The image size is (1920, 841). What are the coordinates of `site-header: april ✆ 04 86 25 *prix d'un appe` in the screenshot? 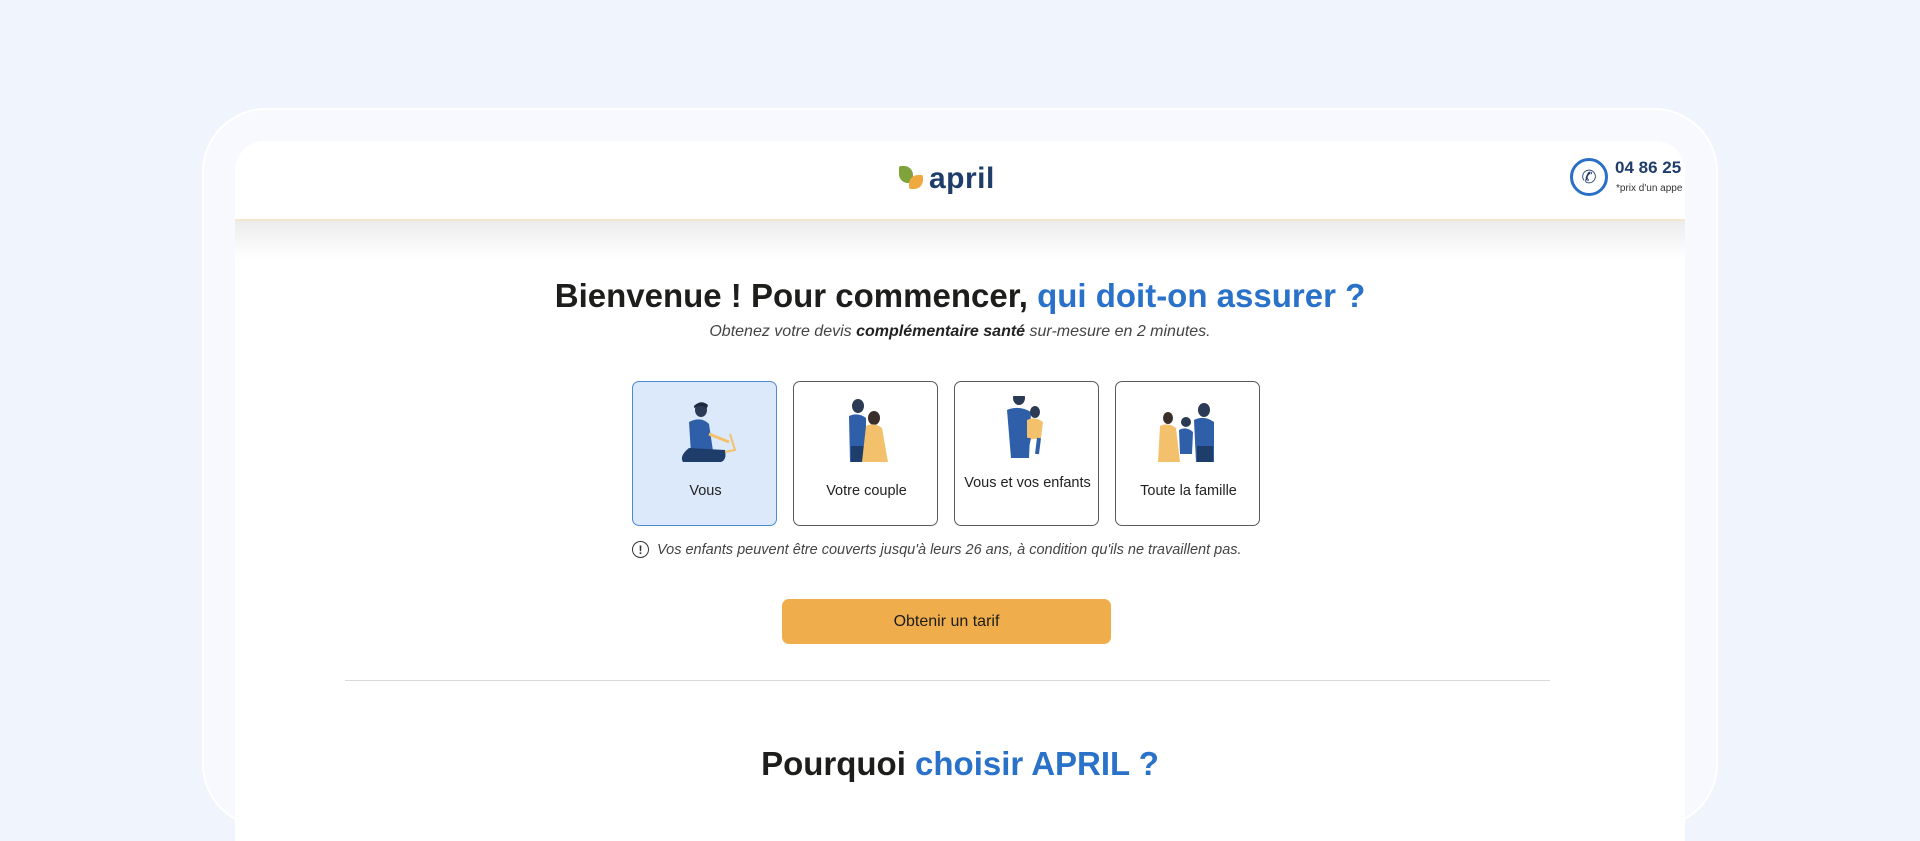 It's located at (960, 181).